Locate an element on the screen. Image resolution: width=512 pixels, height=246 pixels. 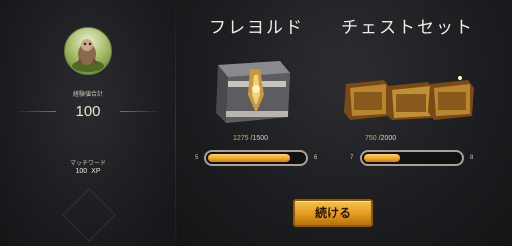
continue-button: 続ける is located at coordinates (333, 213).